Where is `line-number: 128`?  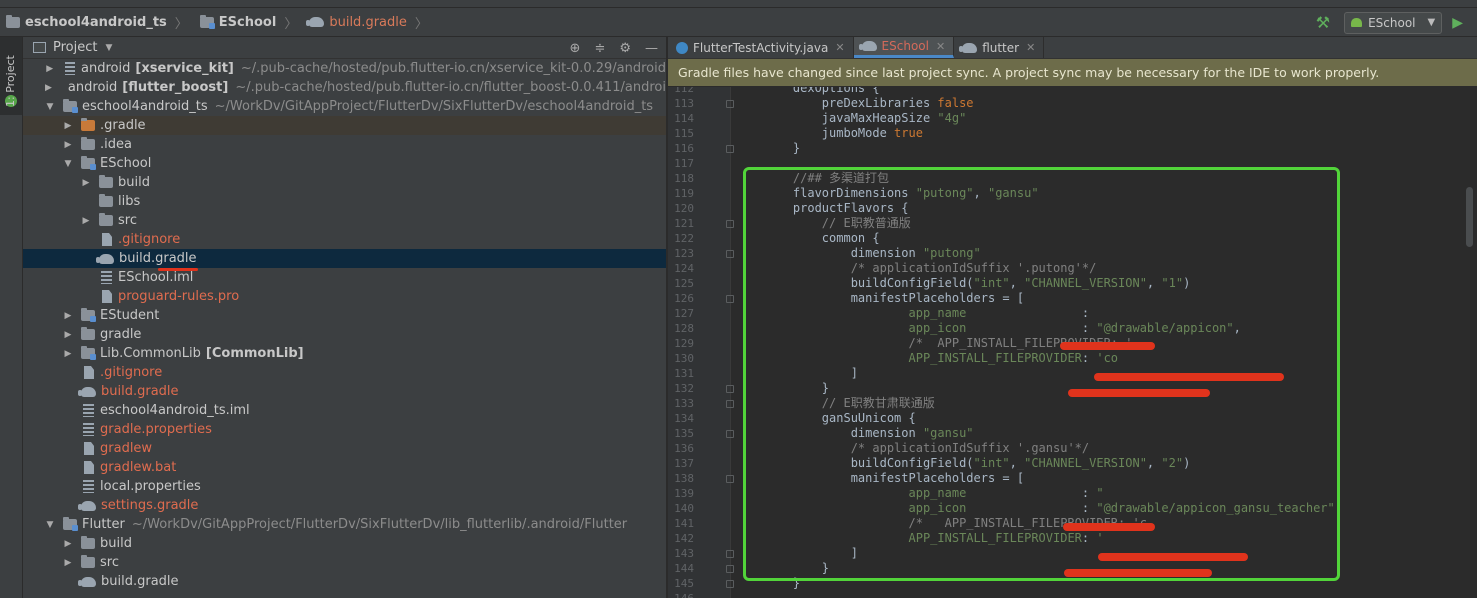
line-number: 128 is located at coordinates (684, 328).